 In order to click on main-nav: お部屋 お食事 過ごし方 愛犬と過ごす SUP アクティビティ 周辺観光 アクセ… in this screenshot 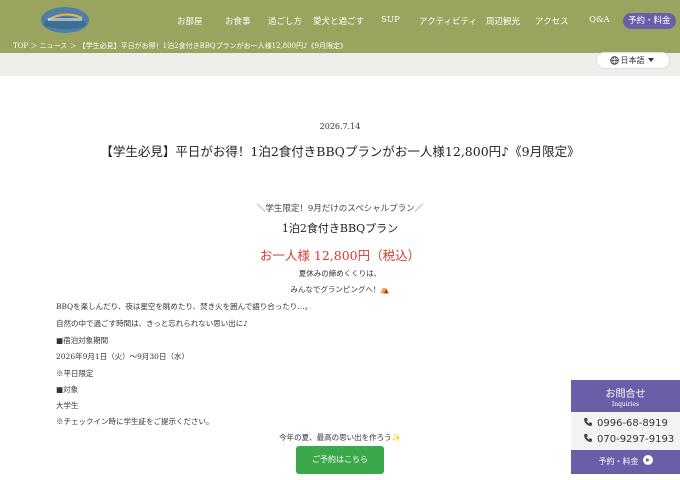, I will do `click(340, 20)`.